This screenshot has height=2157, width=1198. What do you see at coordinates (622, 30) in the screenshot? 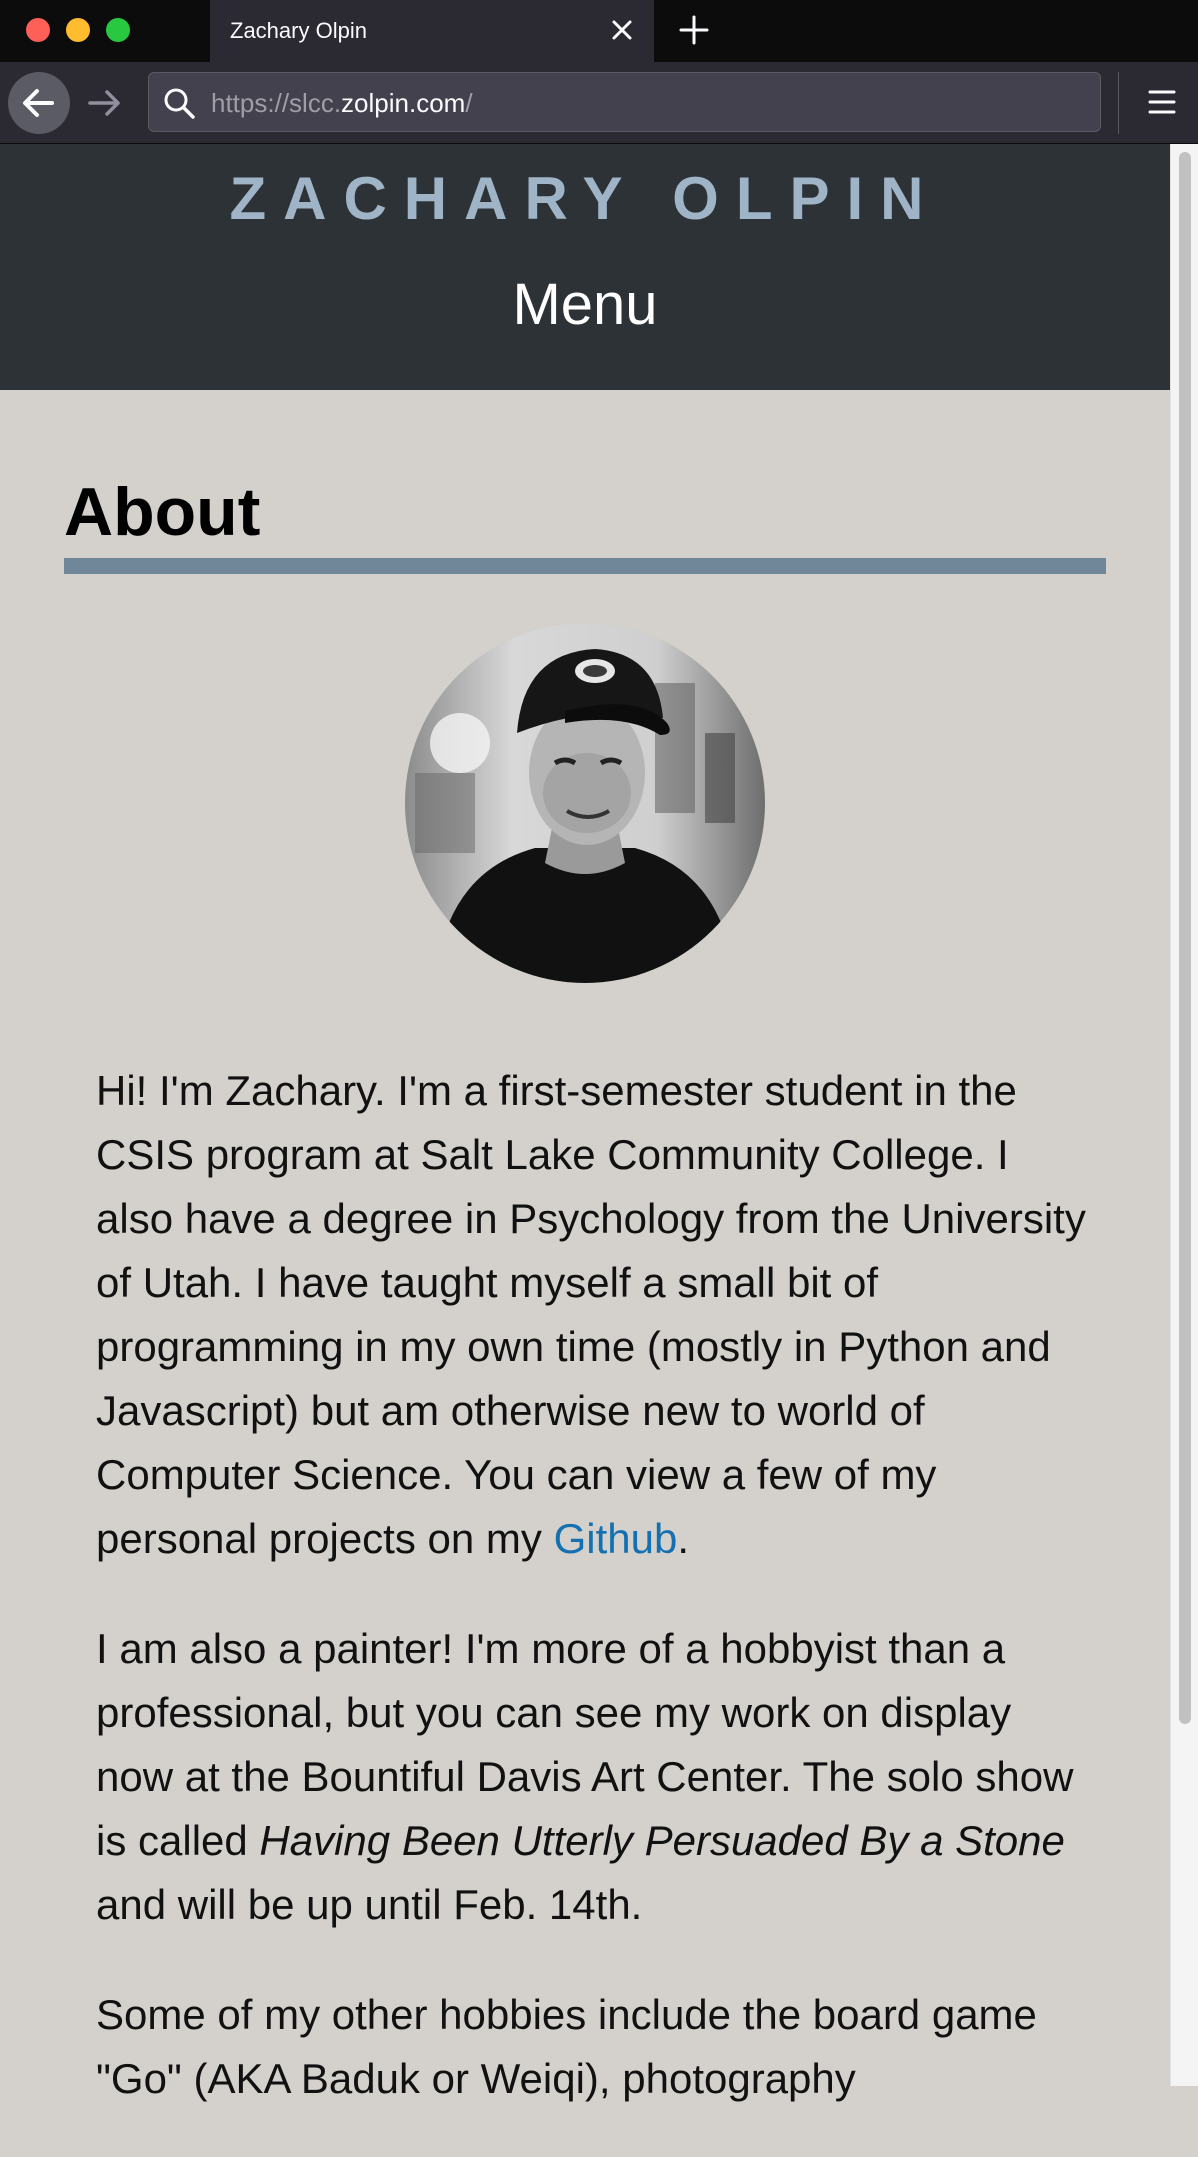
I see `close-icon` at bounding box center [622, 30].